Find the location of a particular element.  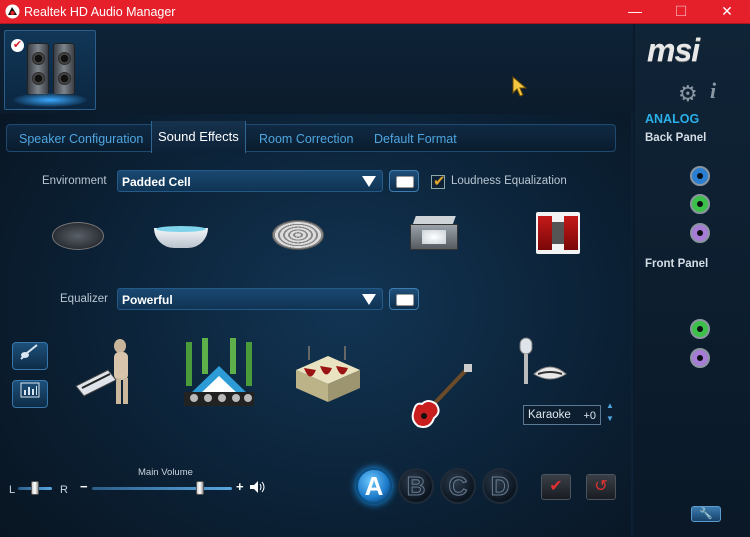

reset-icon: ↺ is located at coordinates (601, 486).